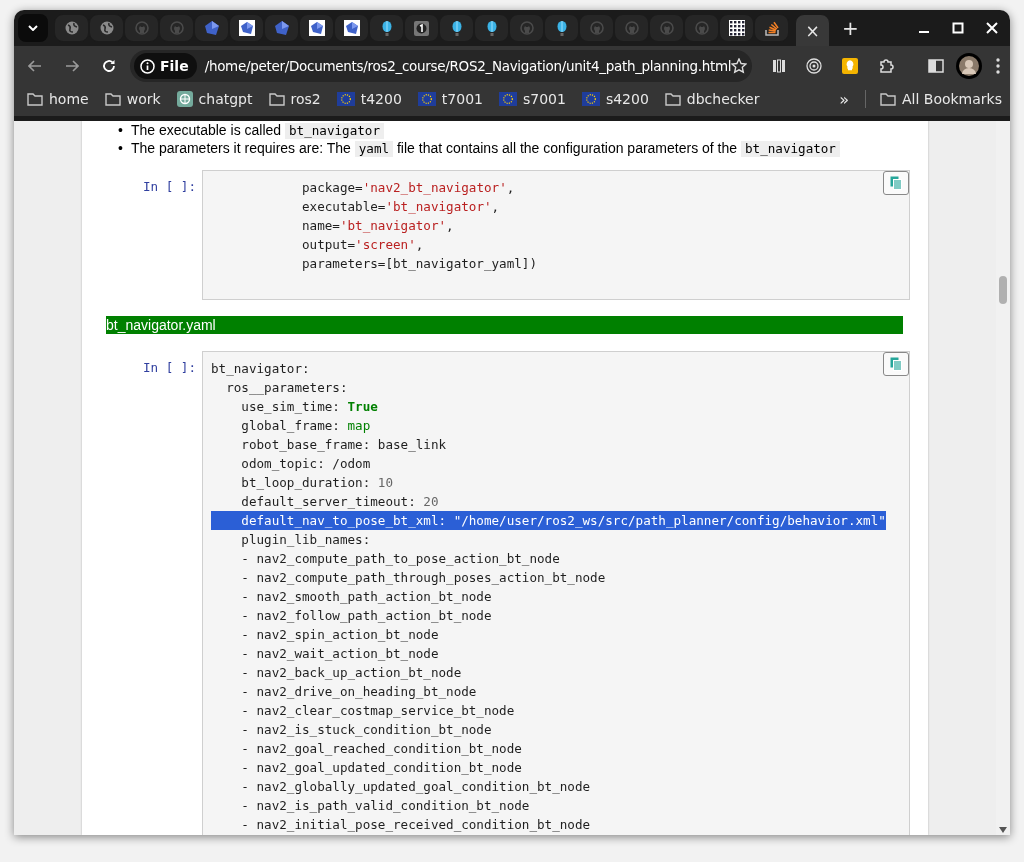 The height and width of the screenshot is (862, 1024). Describe the element at coordinates (812, 31) in the screenshot. I see `close-tab-button: ×` at that location.